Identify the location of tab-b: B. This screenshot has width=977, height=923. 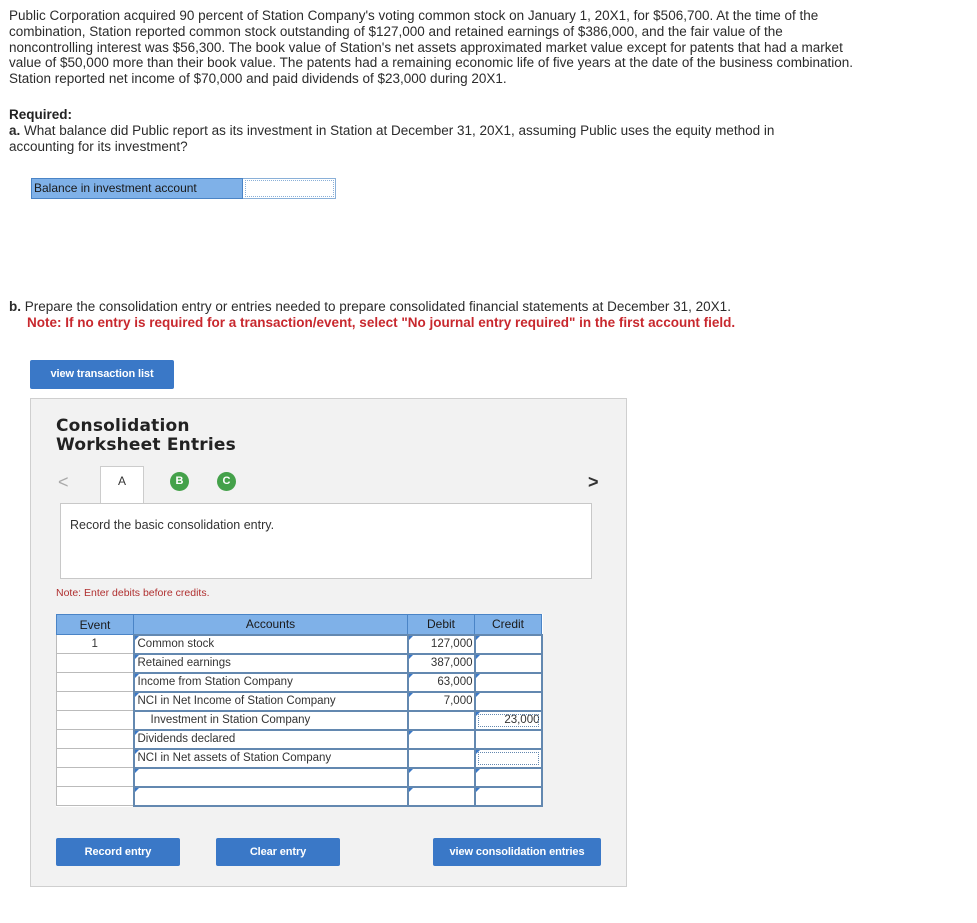
(179, 481).